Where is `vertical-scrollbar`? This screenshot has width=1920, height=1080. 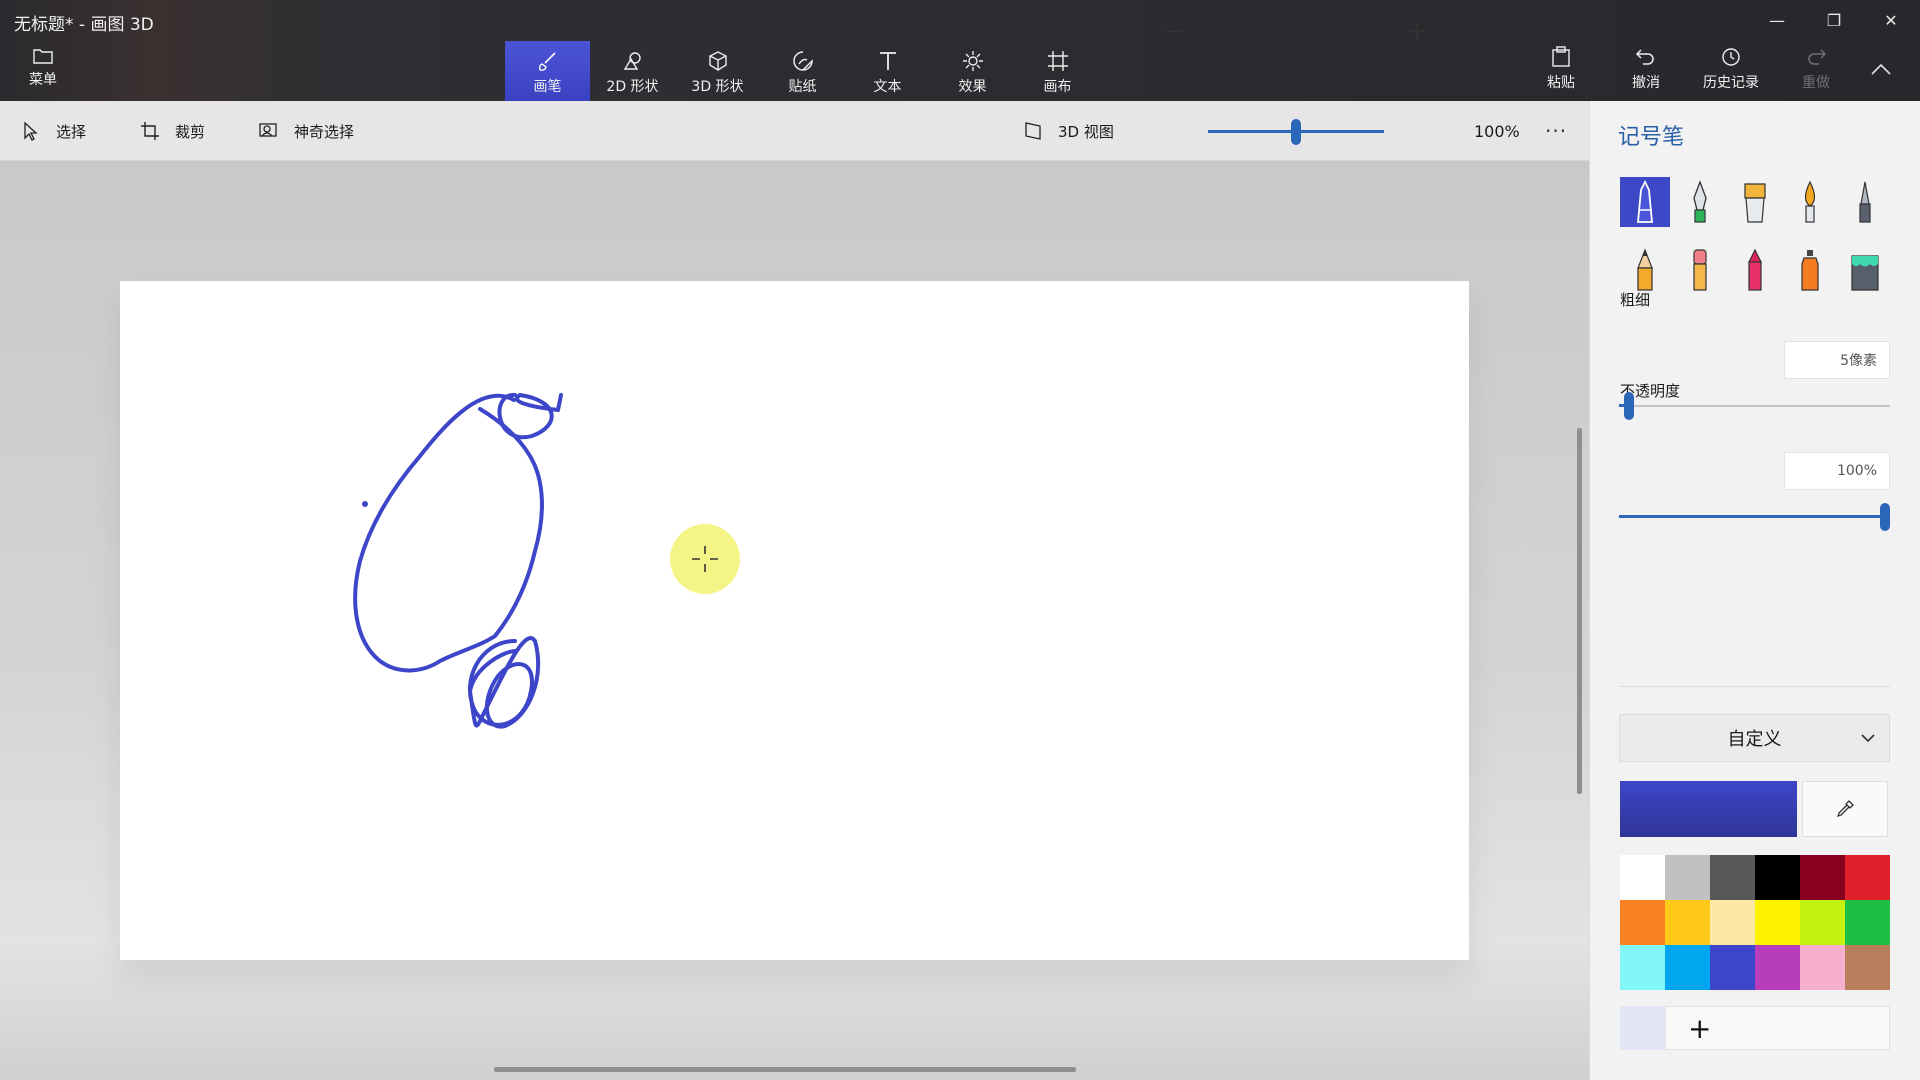
vertical-scrollbar is located at coordinates (1579, 611).